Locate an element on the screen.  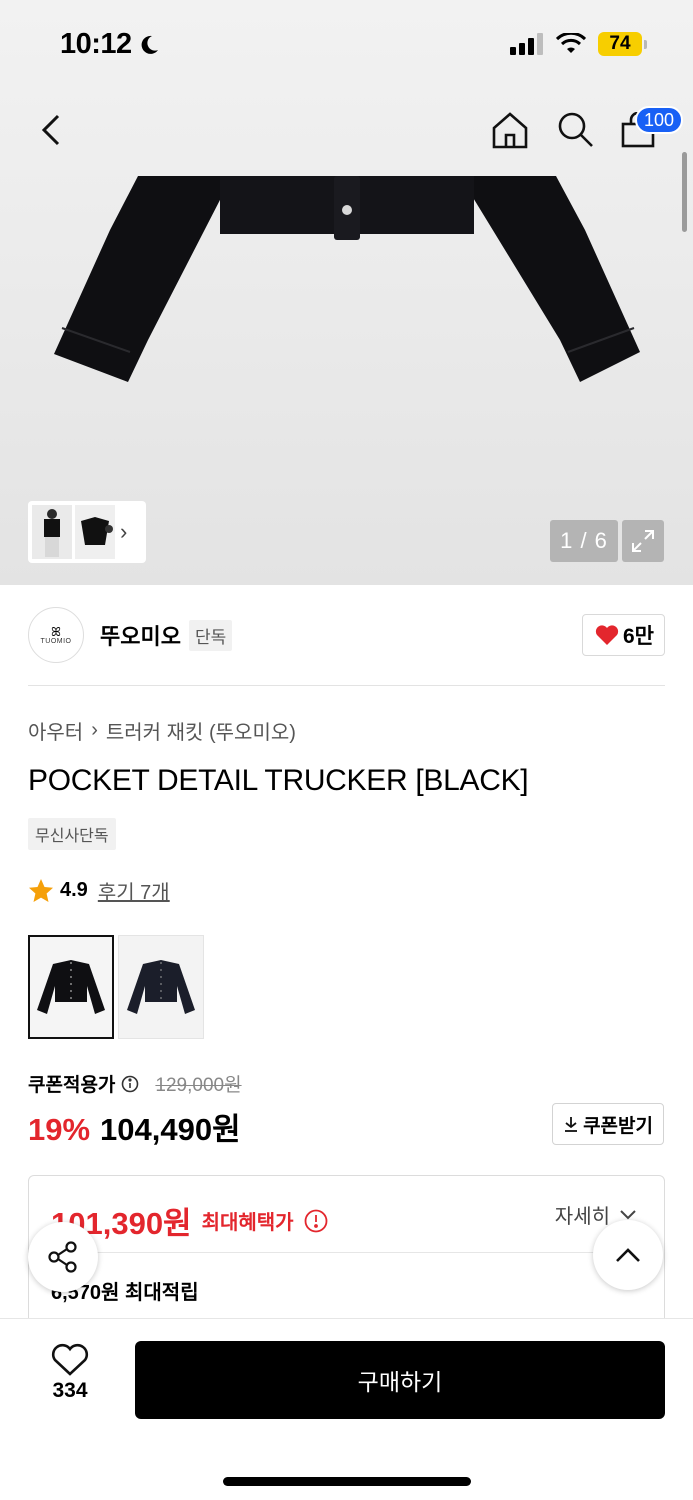
price-row: 19% 104,490원 is located at coordinates (134, 1126).